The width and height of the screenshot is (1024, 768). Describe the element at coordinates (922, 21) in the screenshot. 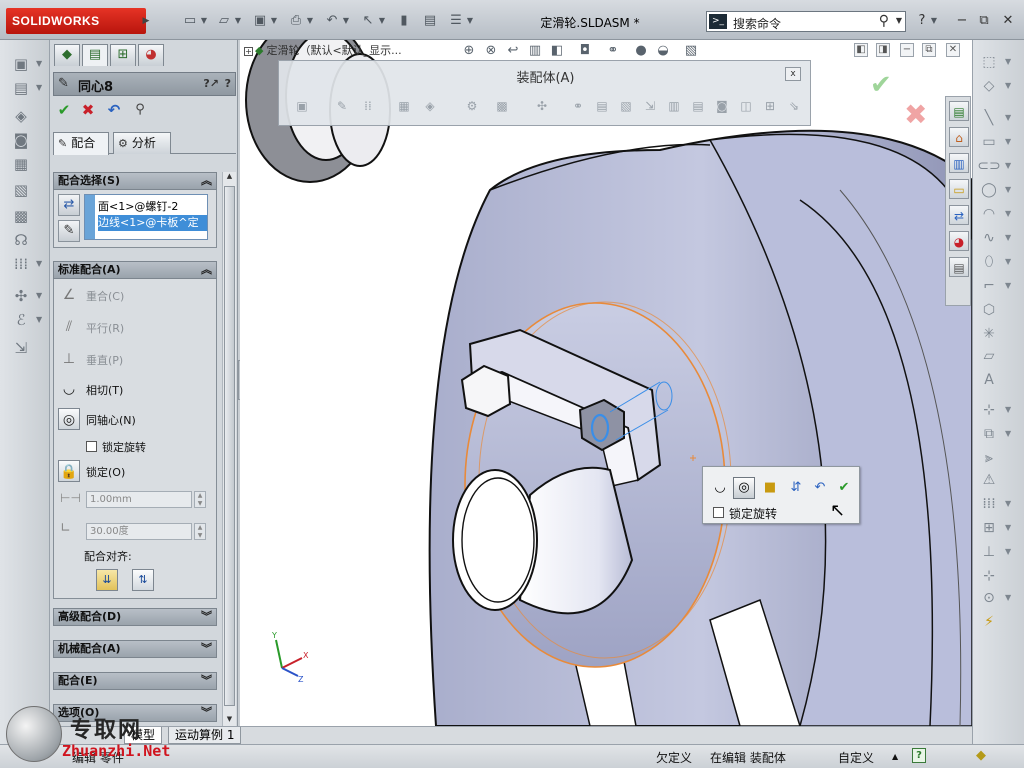

I see `help-icon: ?` at that location.